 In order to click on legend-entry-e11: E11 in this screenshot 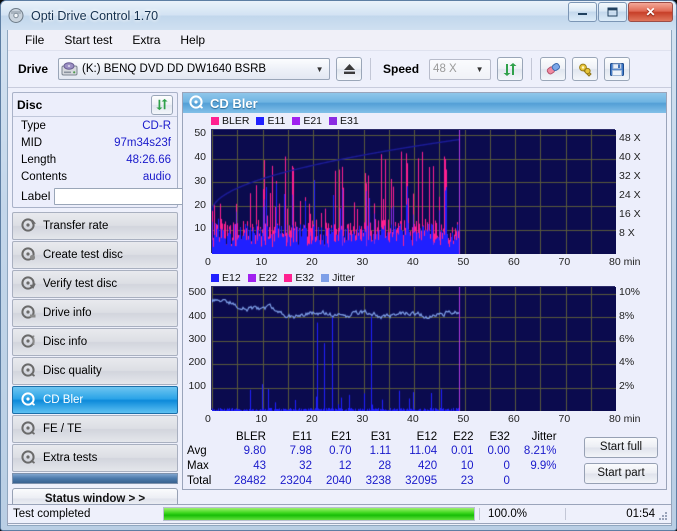, I will do `click(270, 121)`.